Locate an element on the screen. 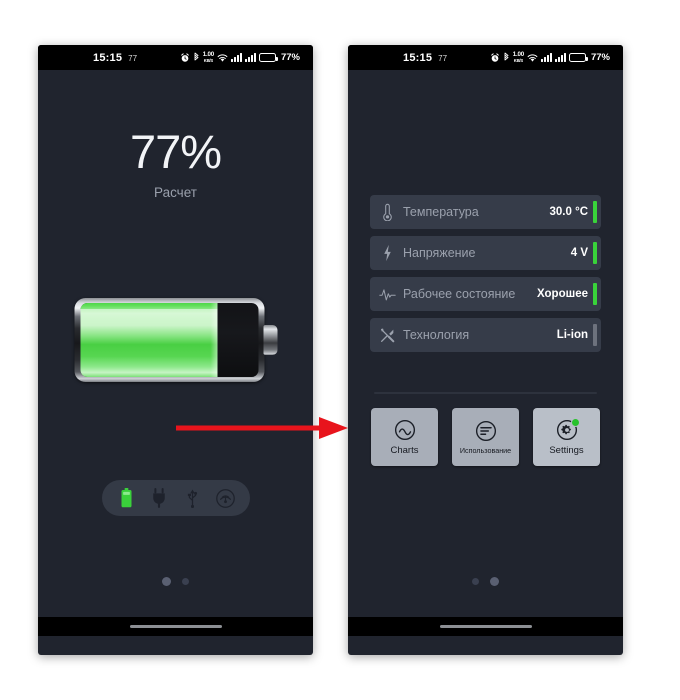 This screenshot has height=700, width=680. status-bar-left-group: 15:15 77 is located at coordinates (115, 58).